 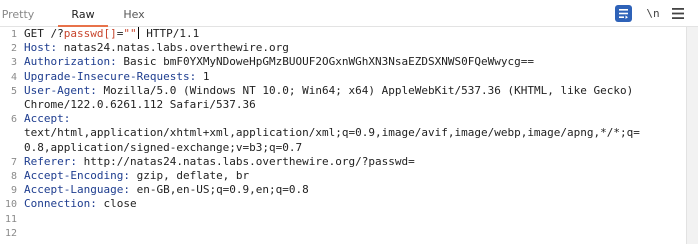 I want to click on query-param-value: "", so click(x=130, y=33).